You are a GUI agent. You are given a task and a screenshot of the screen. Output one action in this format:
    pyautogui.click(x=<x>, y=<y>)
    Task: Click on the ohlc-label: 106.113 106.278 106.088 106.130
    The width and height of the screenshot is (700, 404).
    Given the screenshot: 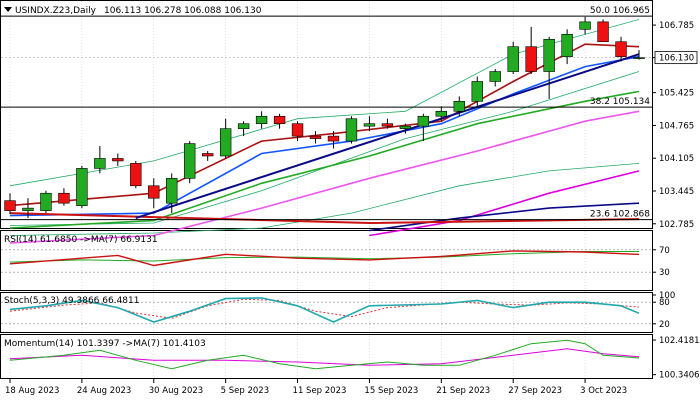 What is the action you would take?
    pyautogui.click(x=183, y=11)
    